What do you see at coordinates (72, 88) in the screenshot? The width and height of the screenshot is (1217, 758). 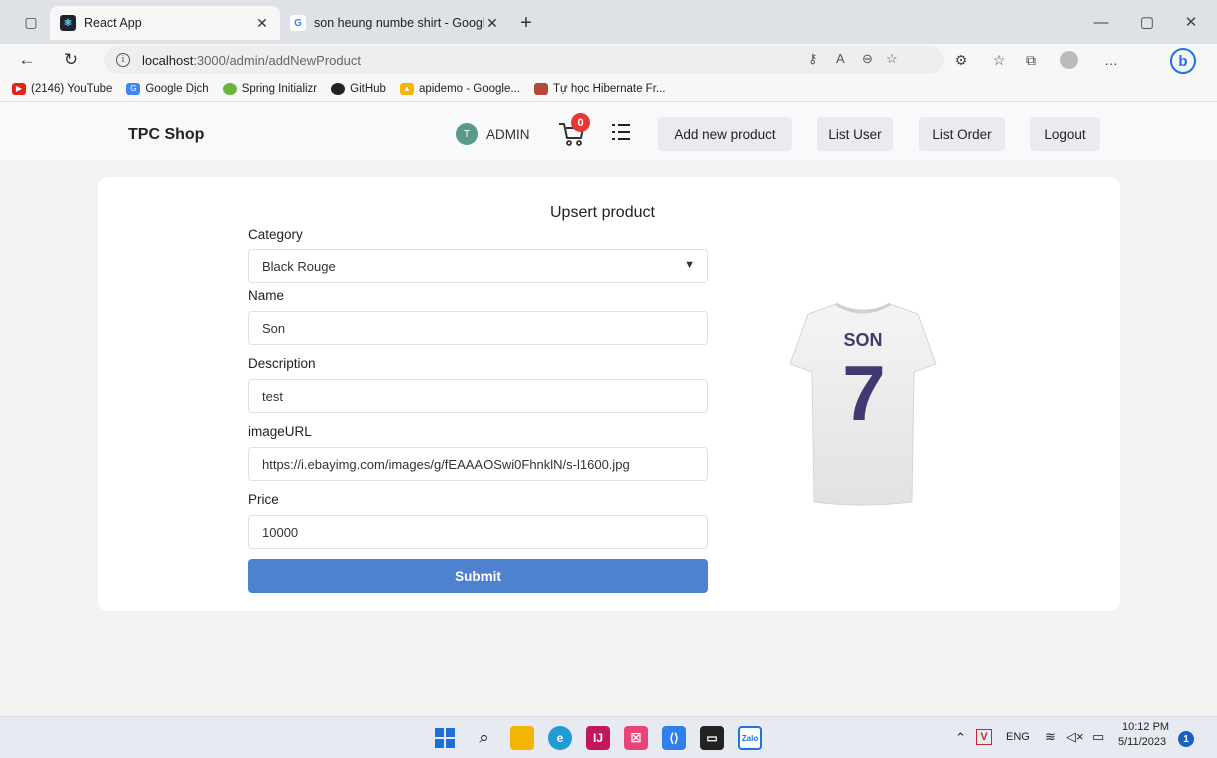 I see `bookmark-label: (2146) YouTube` at bounding box center [72, 88].